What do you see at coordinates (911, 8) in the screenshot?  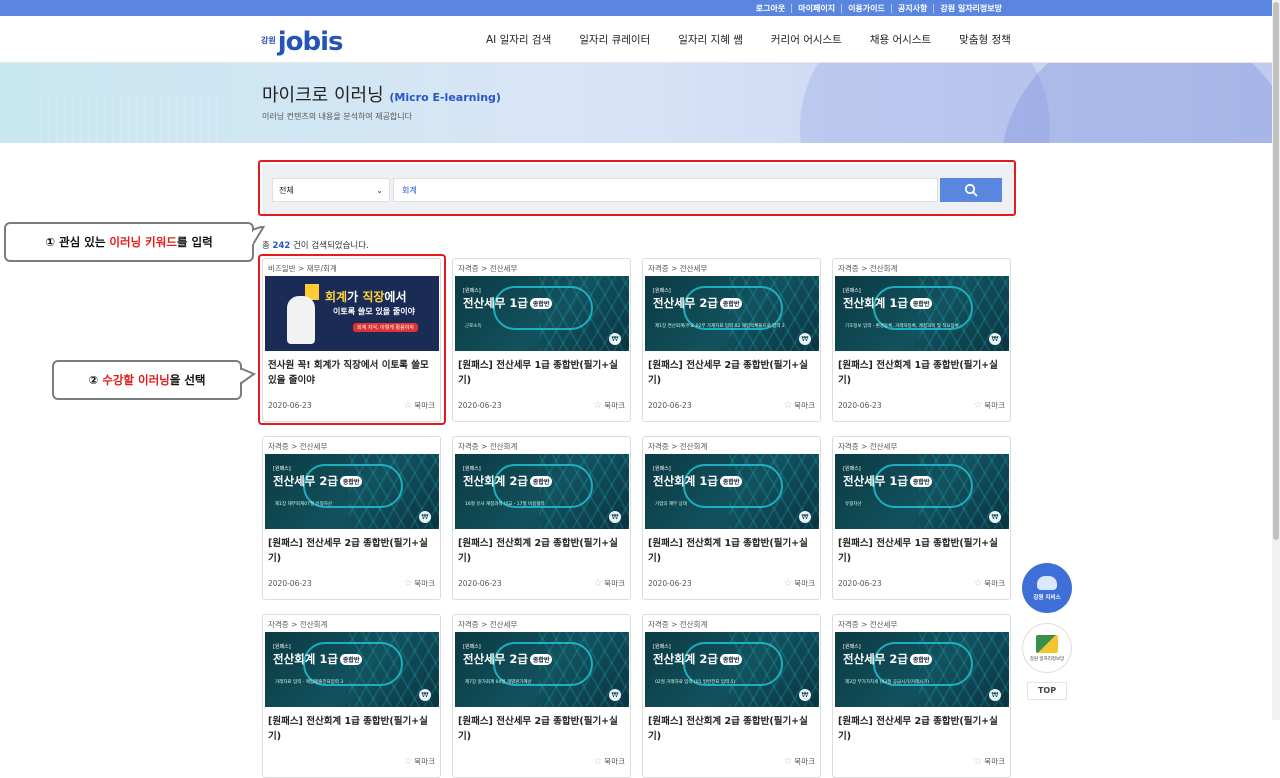 I see `notice-link: 공지사항` at bounding box center [911, 8].